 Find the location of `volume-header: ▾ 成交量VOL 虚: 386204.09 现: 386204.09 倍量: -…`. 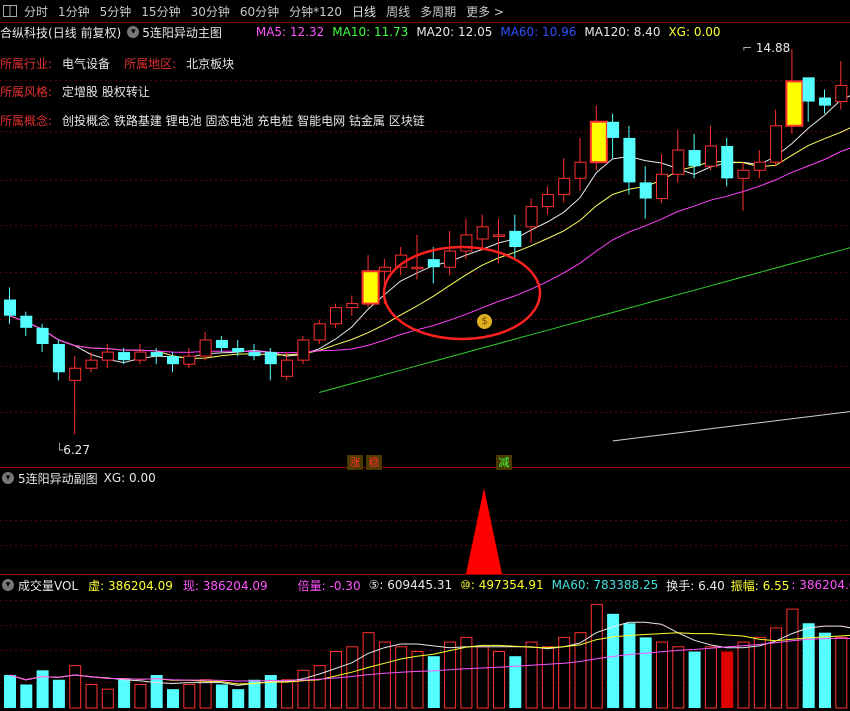

volume-header: ▾ 成交量VOL 虚: 386204.09 现: 386204.09 倍量: -… is located at coordinates (425, 585).